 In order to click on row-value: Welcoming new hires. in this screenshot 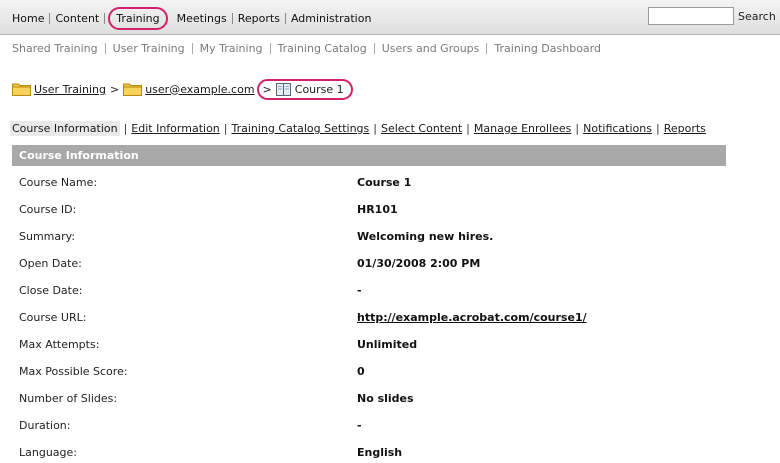, I will do `click(425, 236)`.